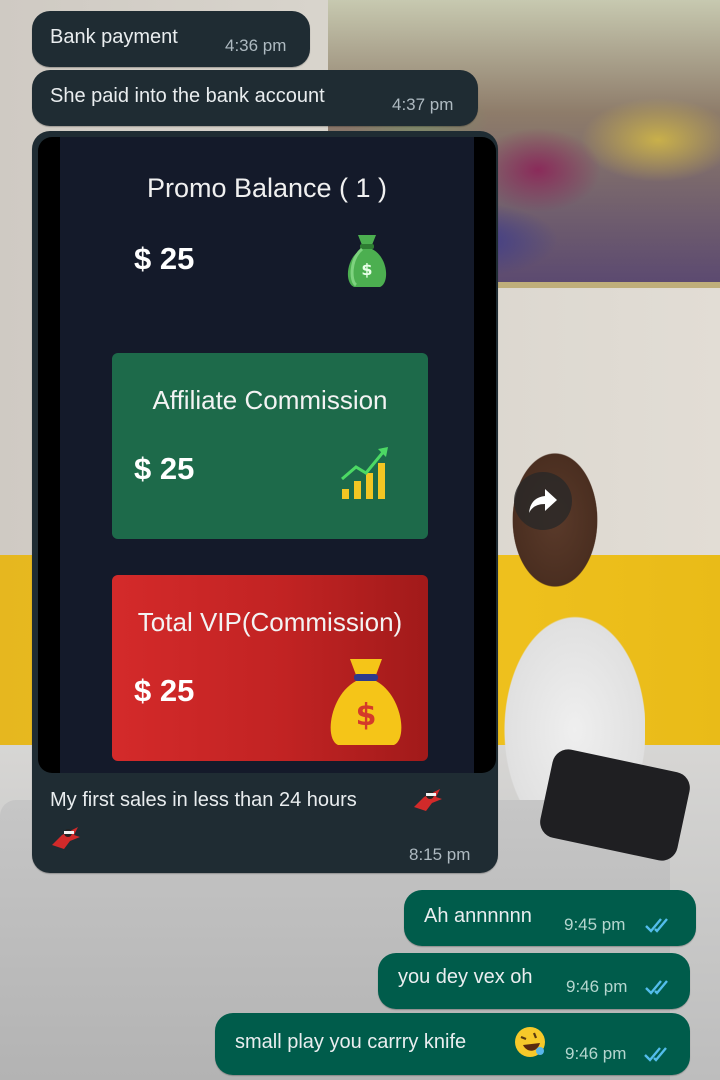 The image size is (720, 1080). What do you see at coordinates (164, 258) in the screenshot?
I see `promo-balance-amount: $ 25` at bounding box center [164, 258].